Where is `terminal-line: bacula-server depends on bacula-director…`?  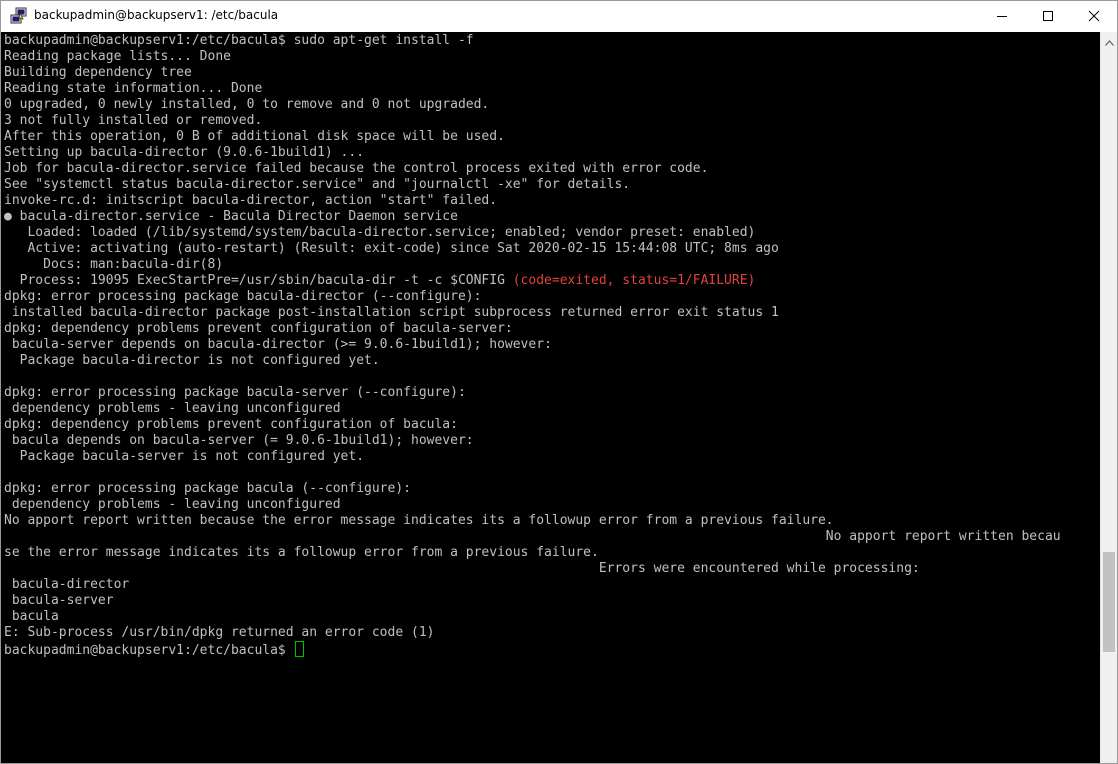 terminal-line: bacula-server depends on bacula-director… is located at coordinates (532, 345).